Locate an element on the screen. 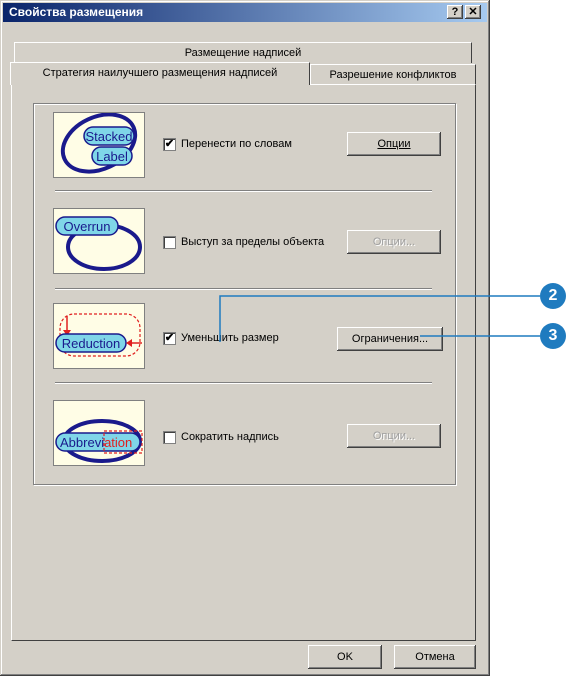 The width and height of the screenshot is (568, 678). callout-3: 3 is located at coordinates (553, 336).